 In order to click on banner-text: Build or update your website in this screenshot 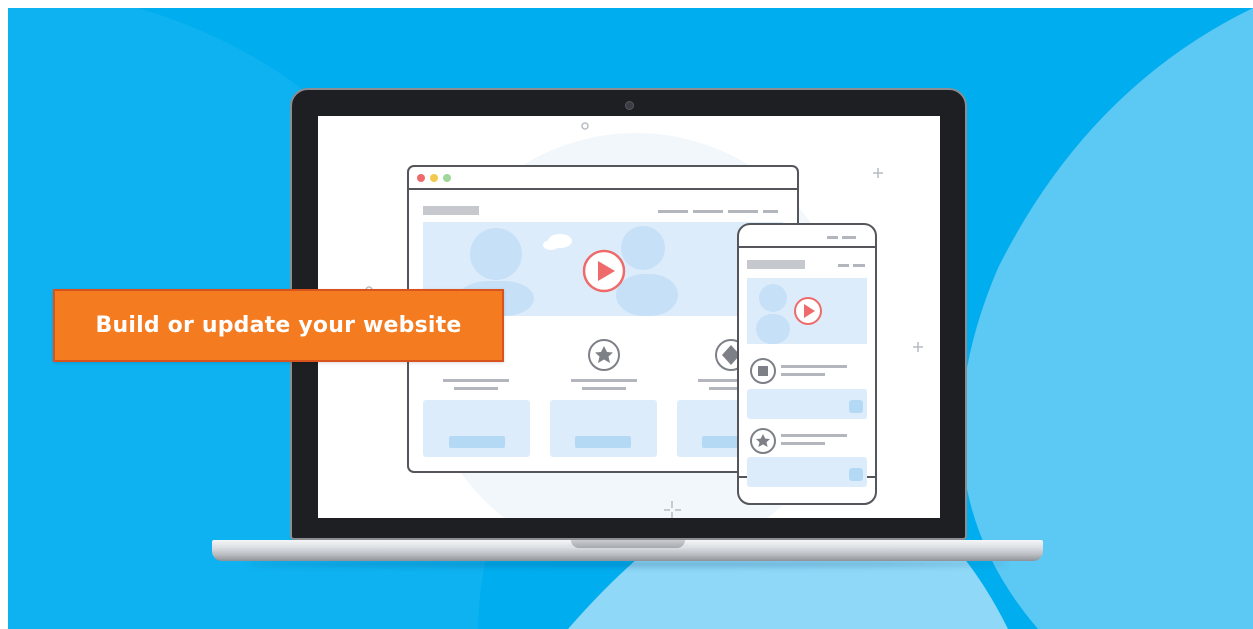, I will do `click(278, 325)`.